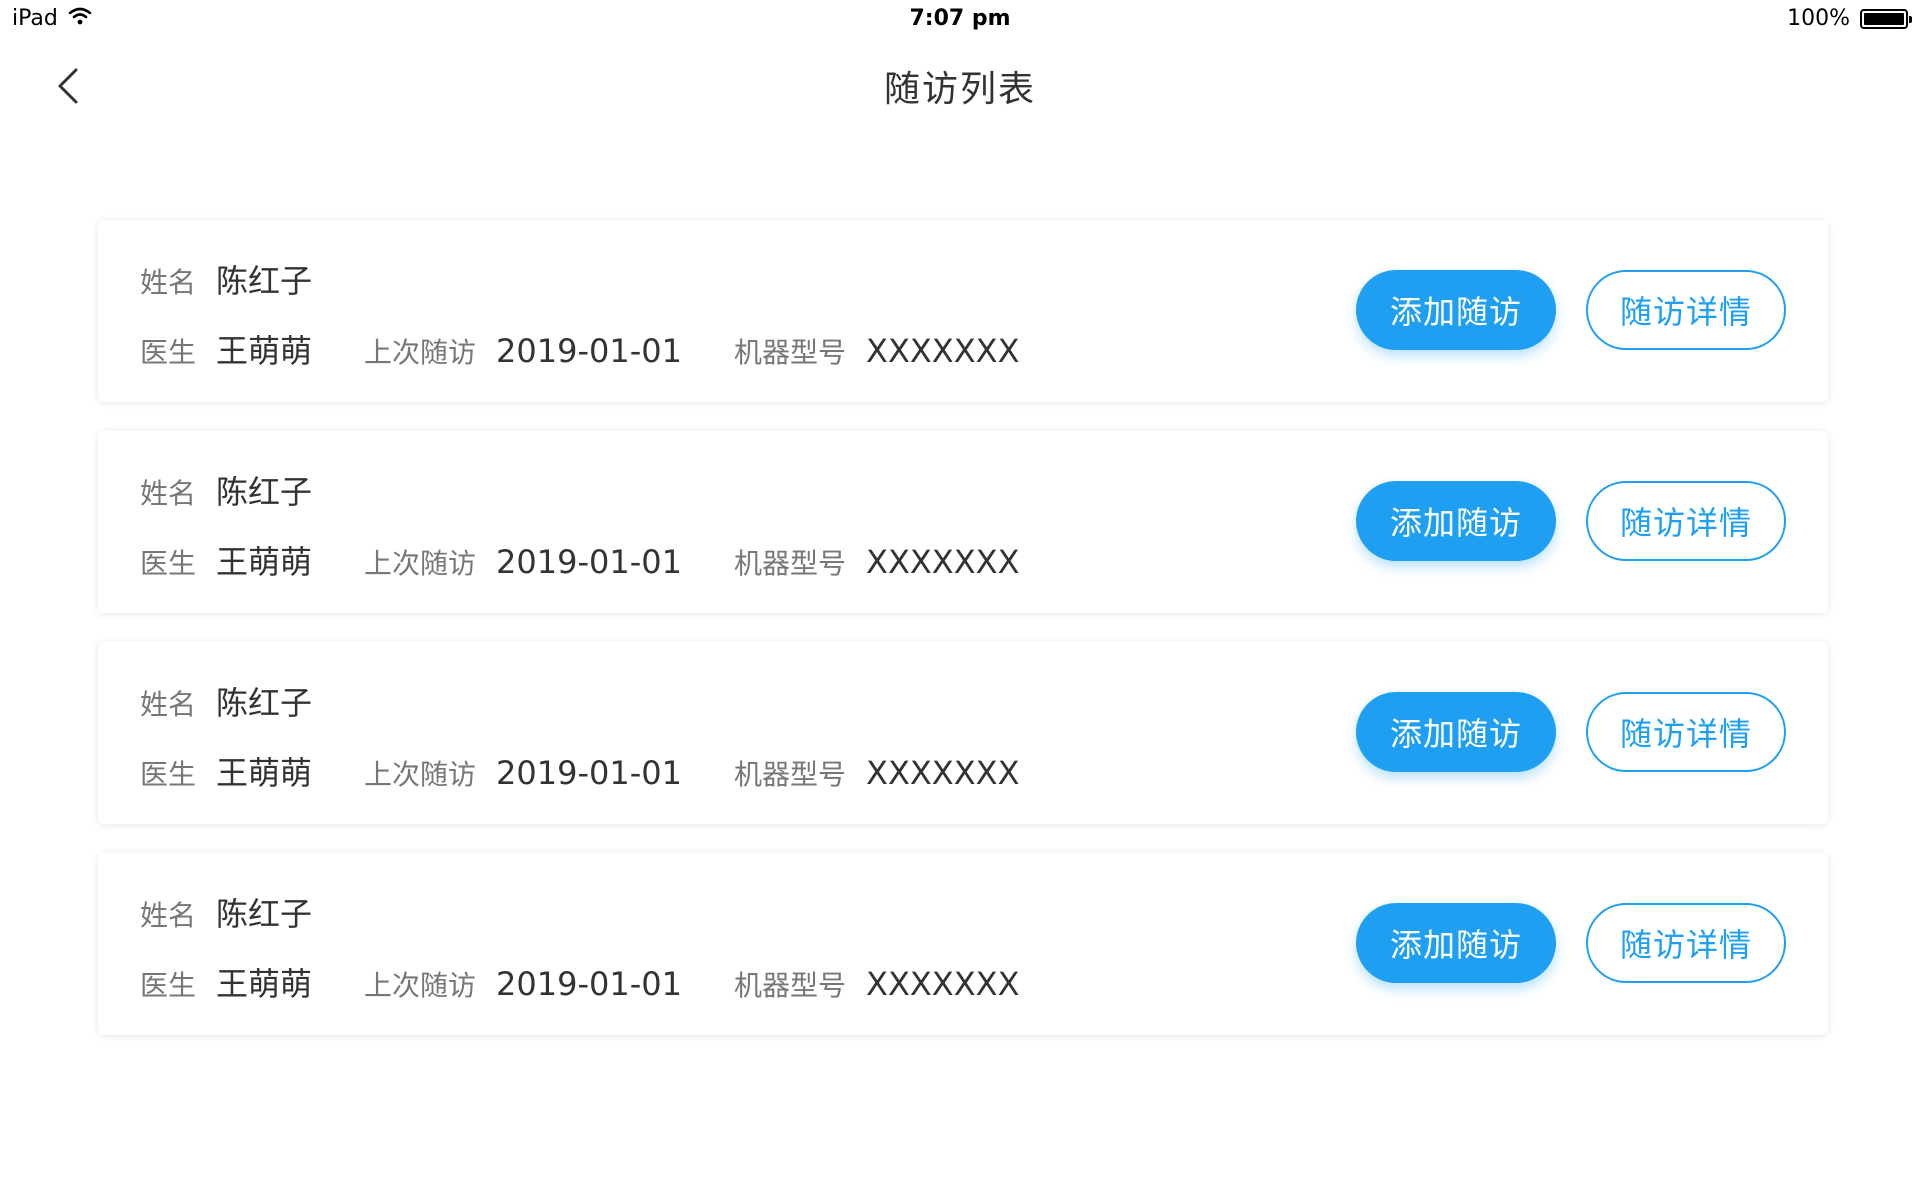 Image resolution: width=1920 pixels, height=1200 pixels. What do you see at coordinates (959, 89) in the screenshot?
I see `page-title: 随访列表` at bounding box center [959, 89].